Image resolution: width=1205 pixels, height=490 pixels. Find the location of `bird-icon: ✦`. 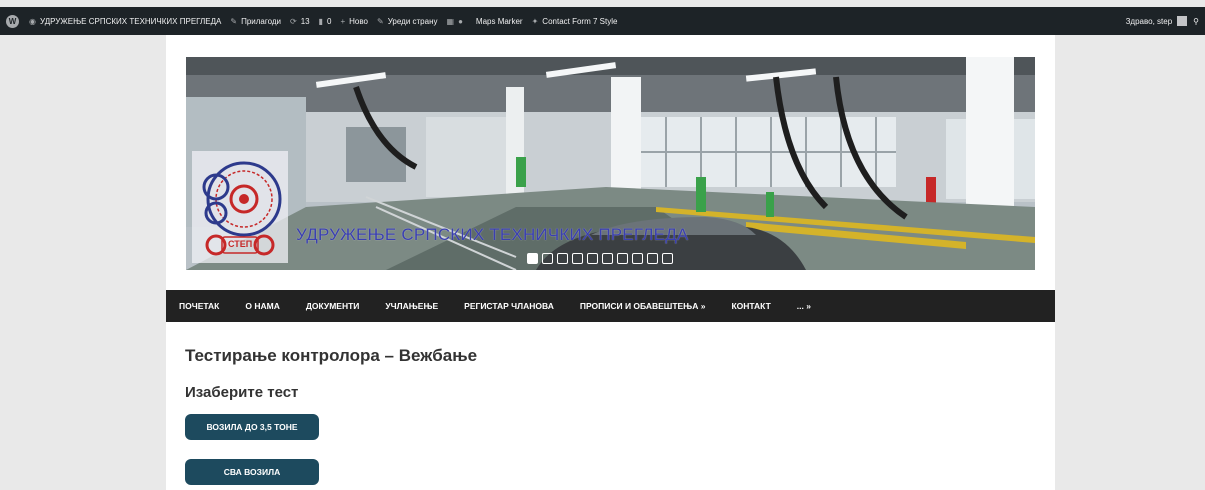

bird-icon: ✦ is located at coordinates (535, 21).